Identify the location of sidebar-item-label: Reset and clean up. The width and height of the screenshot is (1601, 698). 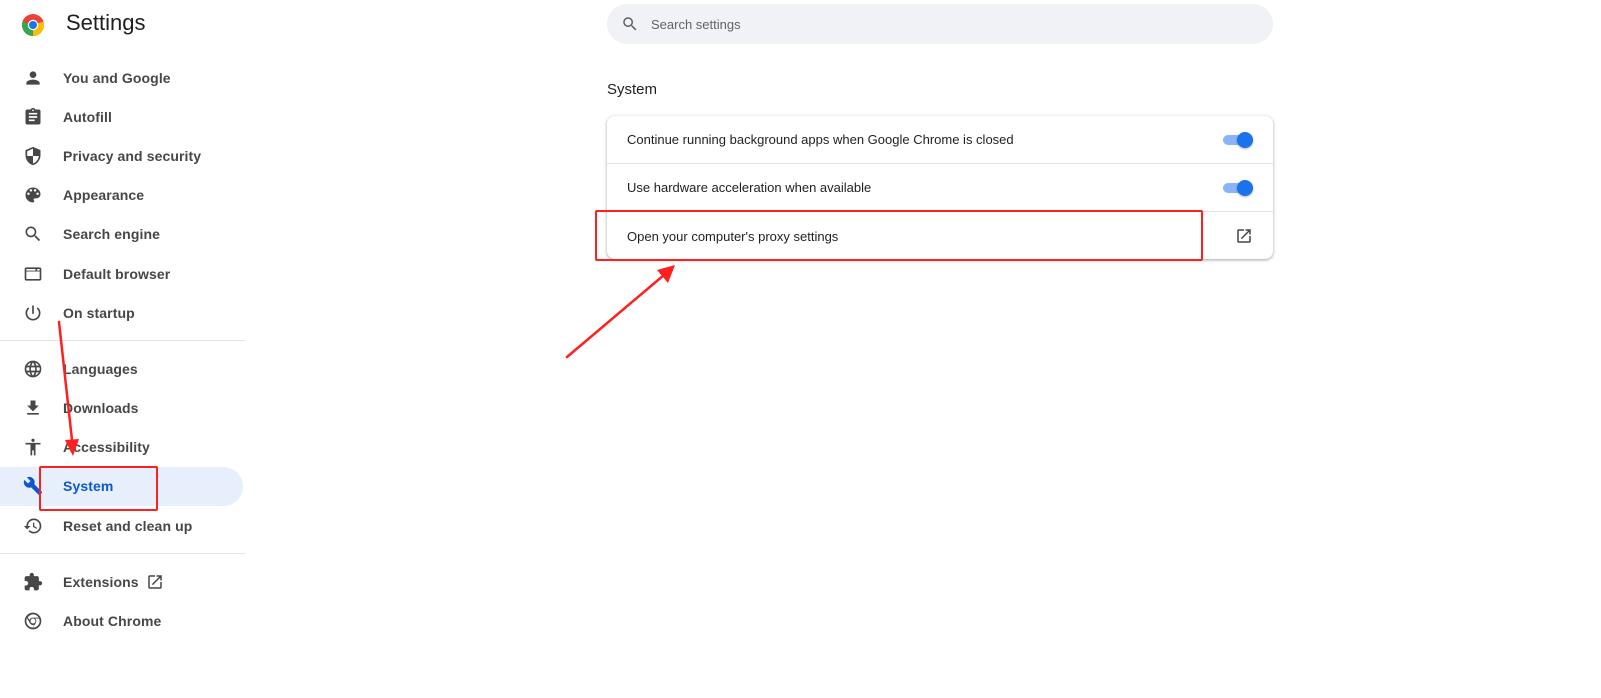
(128, 525).